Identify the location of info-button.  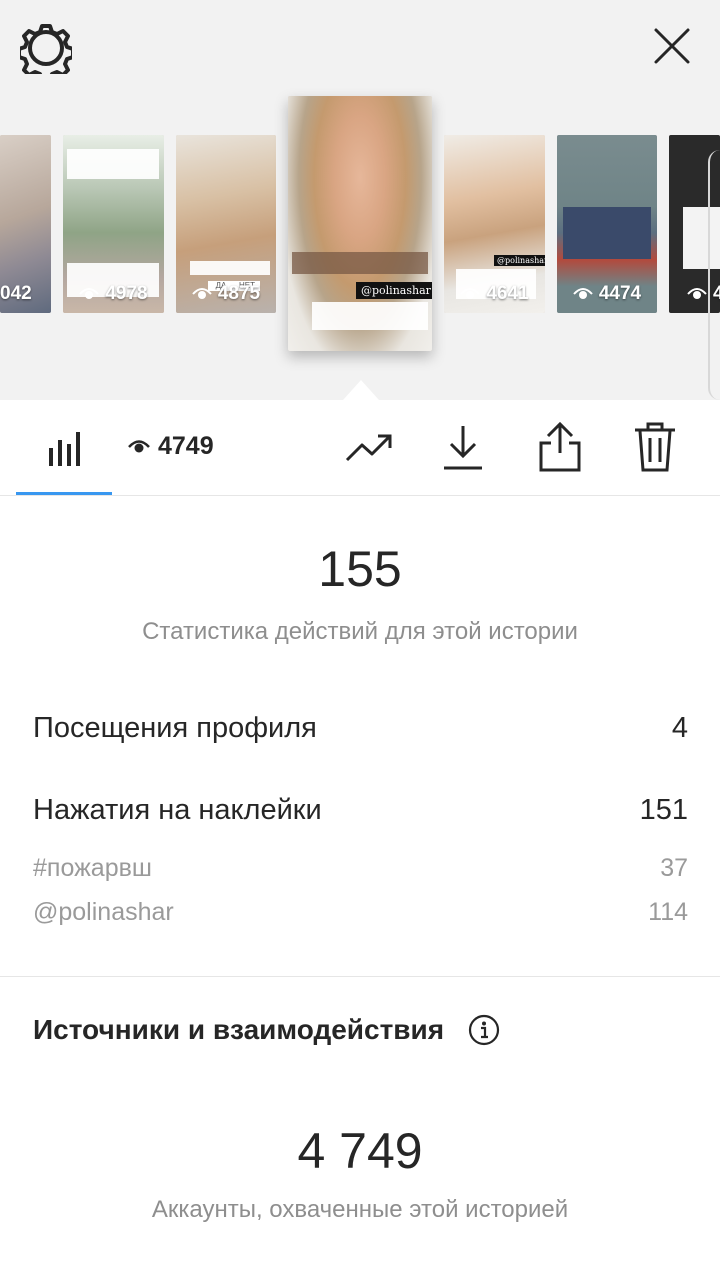
(484, 1030).